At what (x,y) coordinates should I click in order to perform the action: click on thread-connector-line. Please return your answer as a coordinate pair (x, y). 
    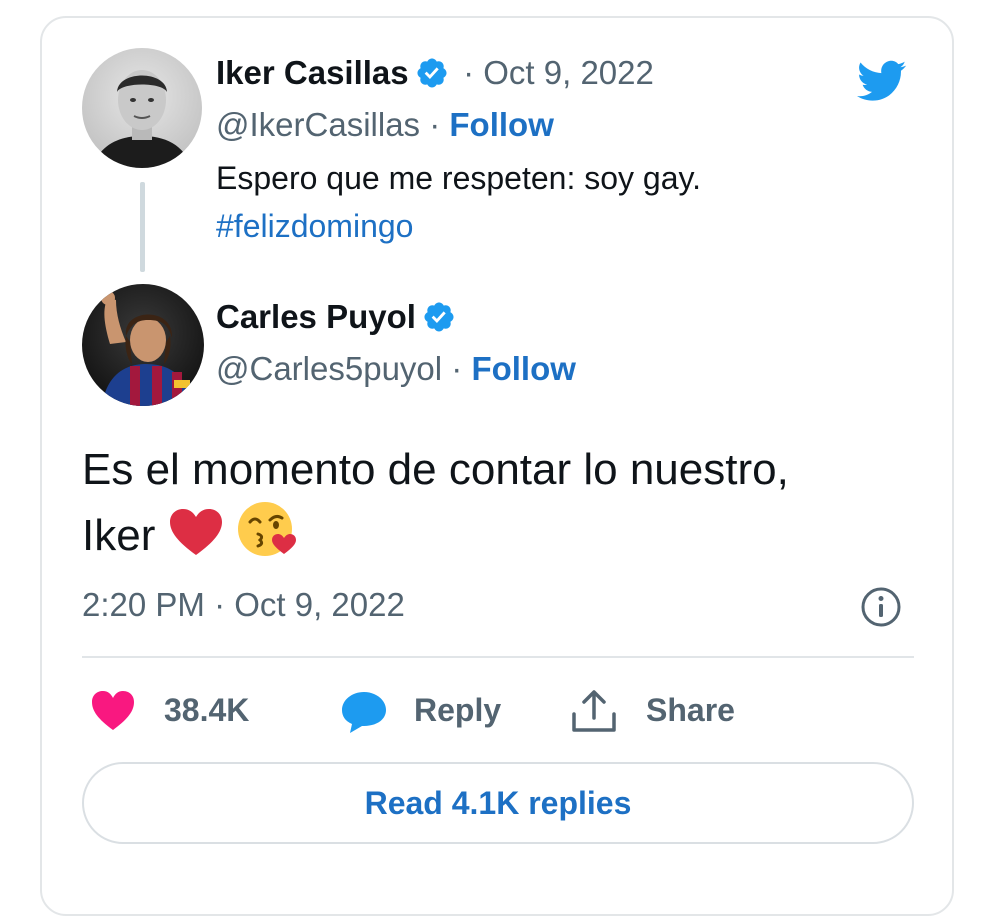
    Looking at the image, I should click on (142, 227).